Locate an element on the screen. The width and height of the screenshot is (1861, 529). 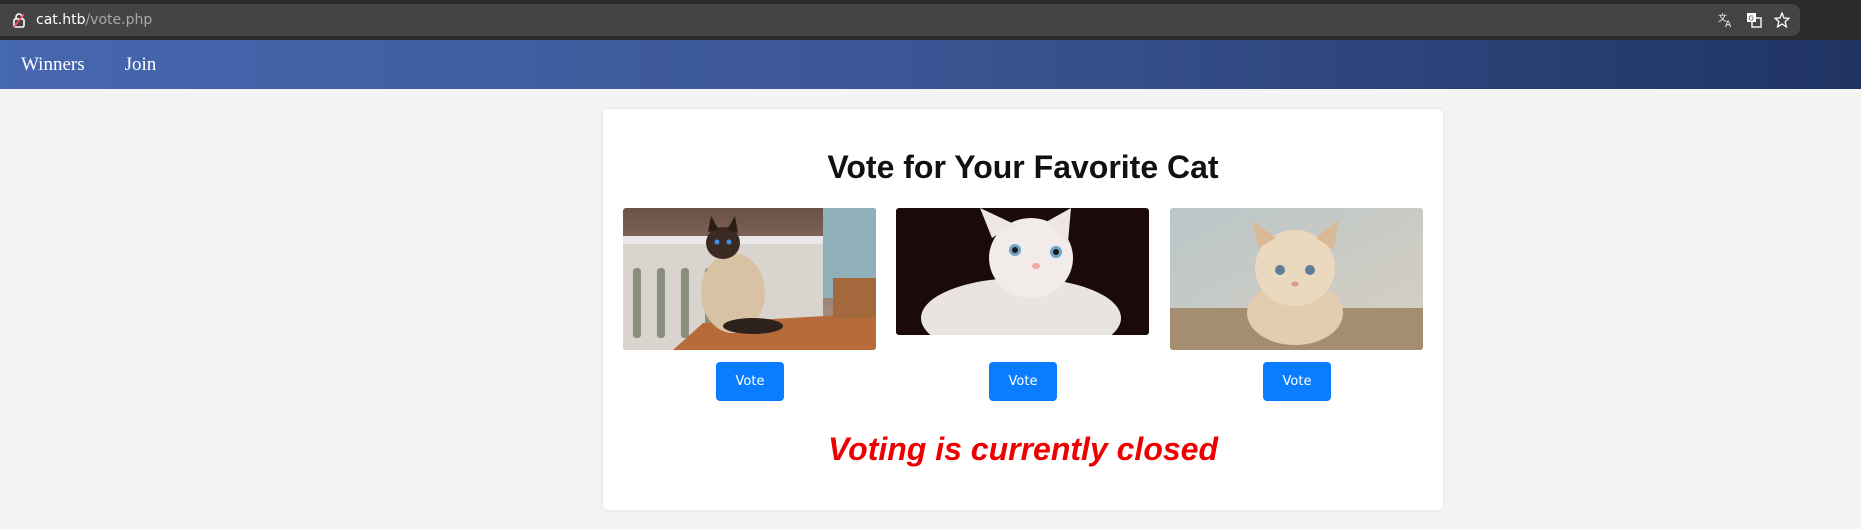
cat-image-siamese is located at coordinates (749, 279).